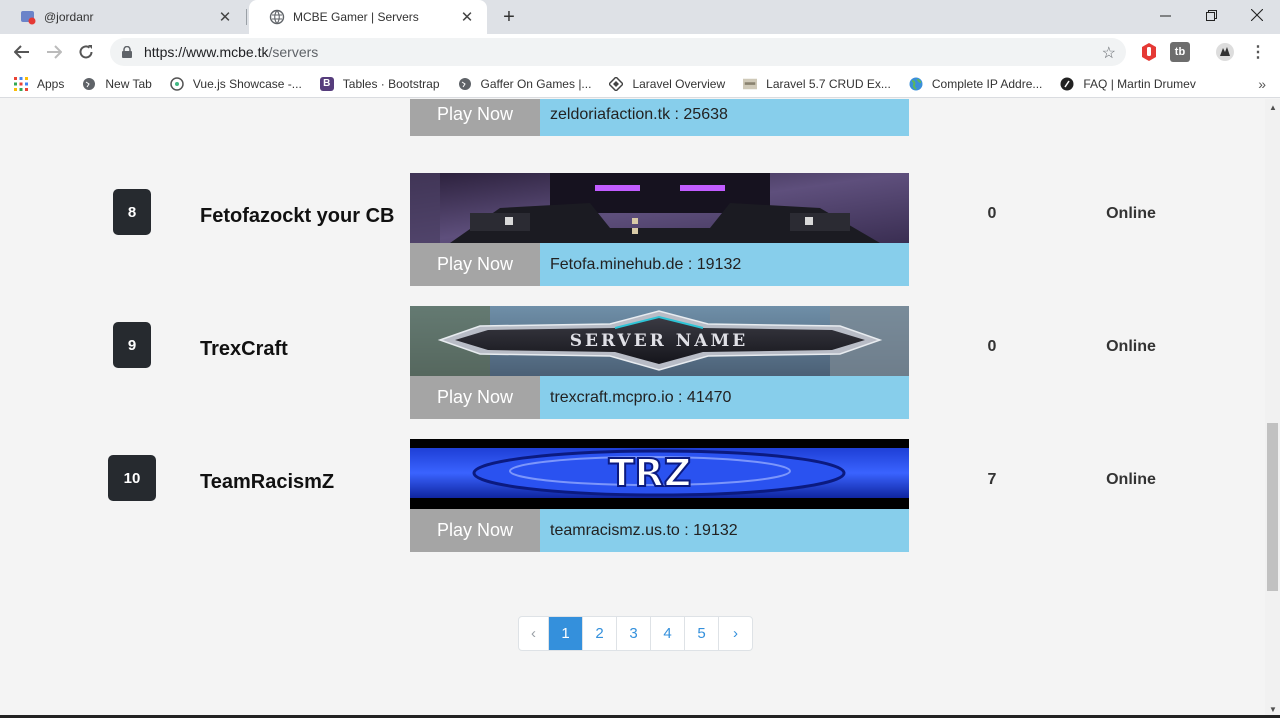 The width and height of the screenshot is (1280, 718). I want to click on server-row: Play Now zeldoriafaction.tk : 25638, so click(632, 117).